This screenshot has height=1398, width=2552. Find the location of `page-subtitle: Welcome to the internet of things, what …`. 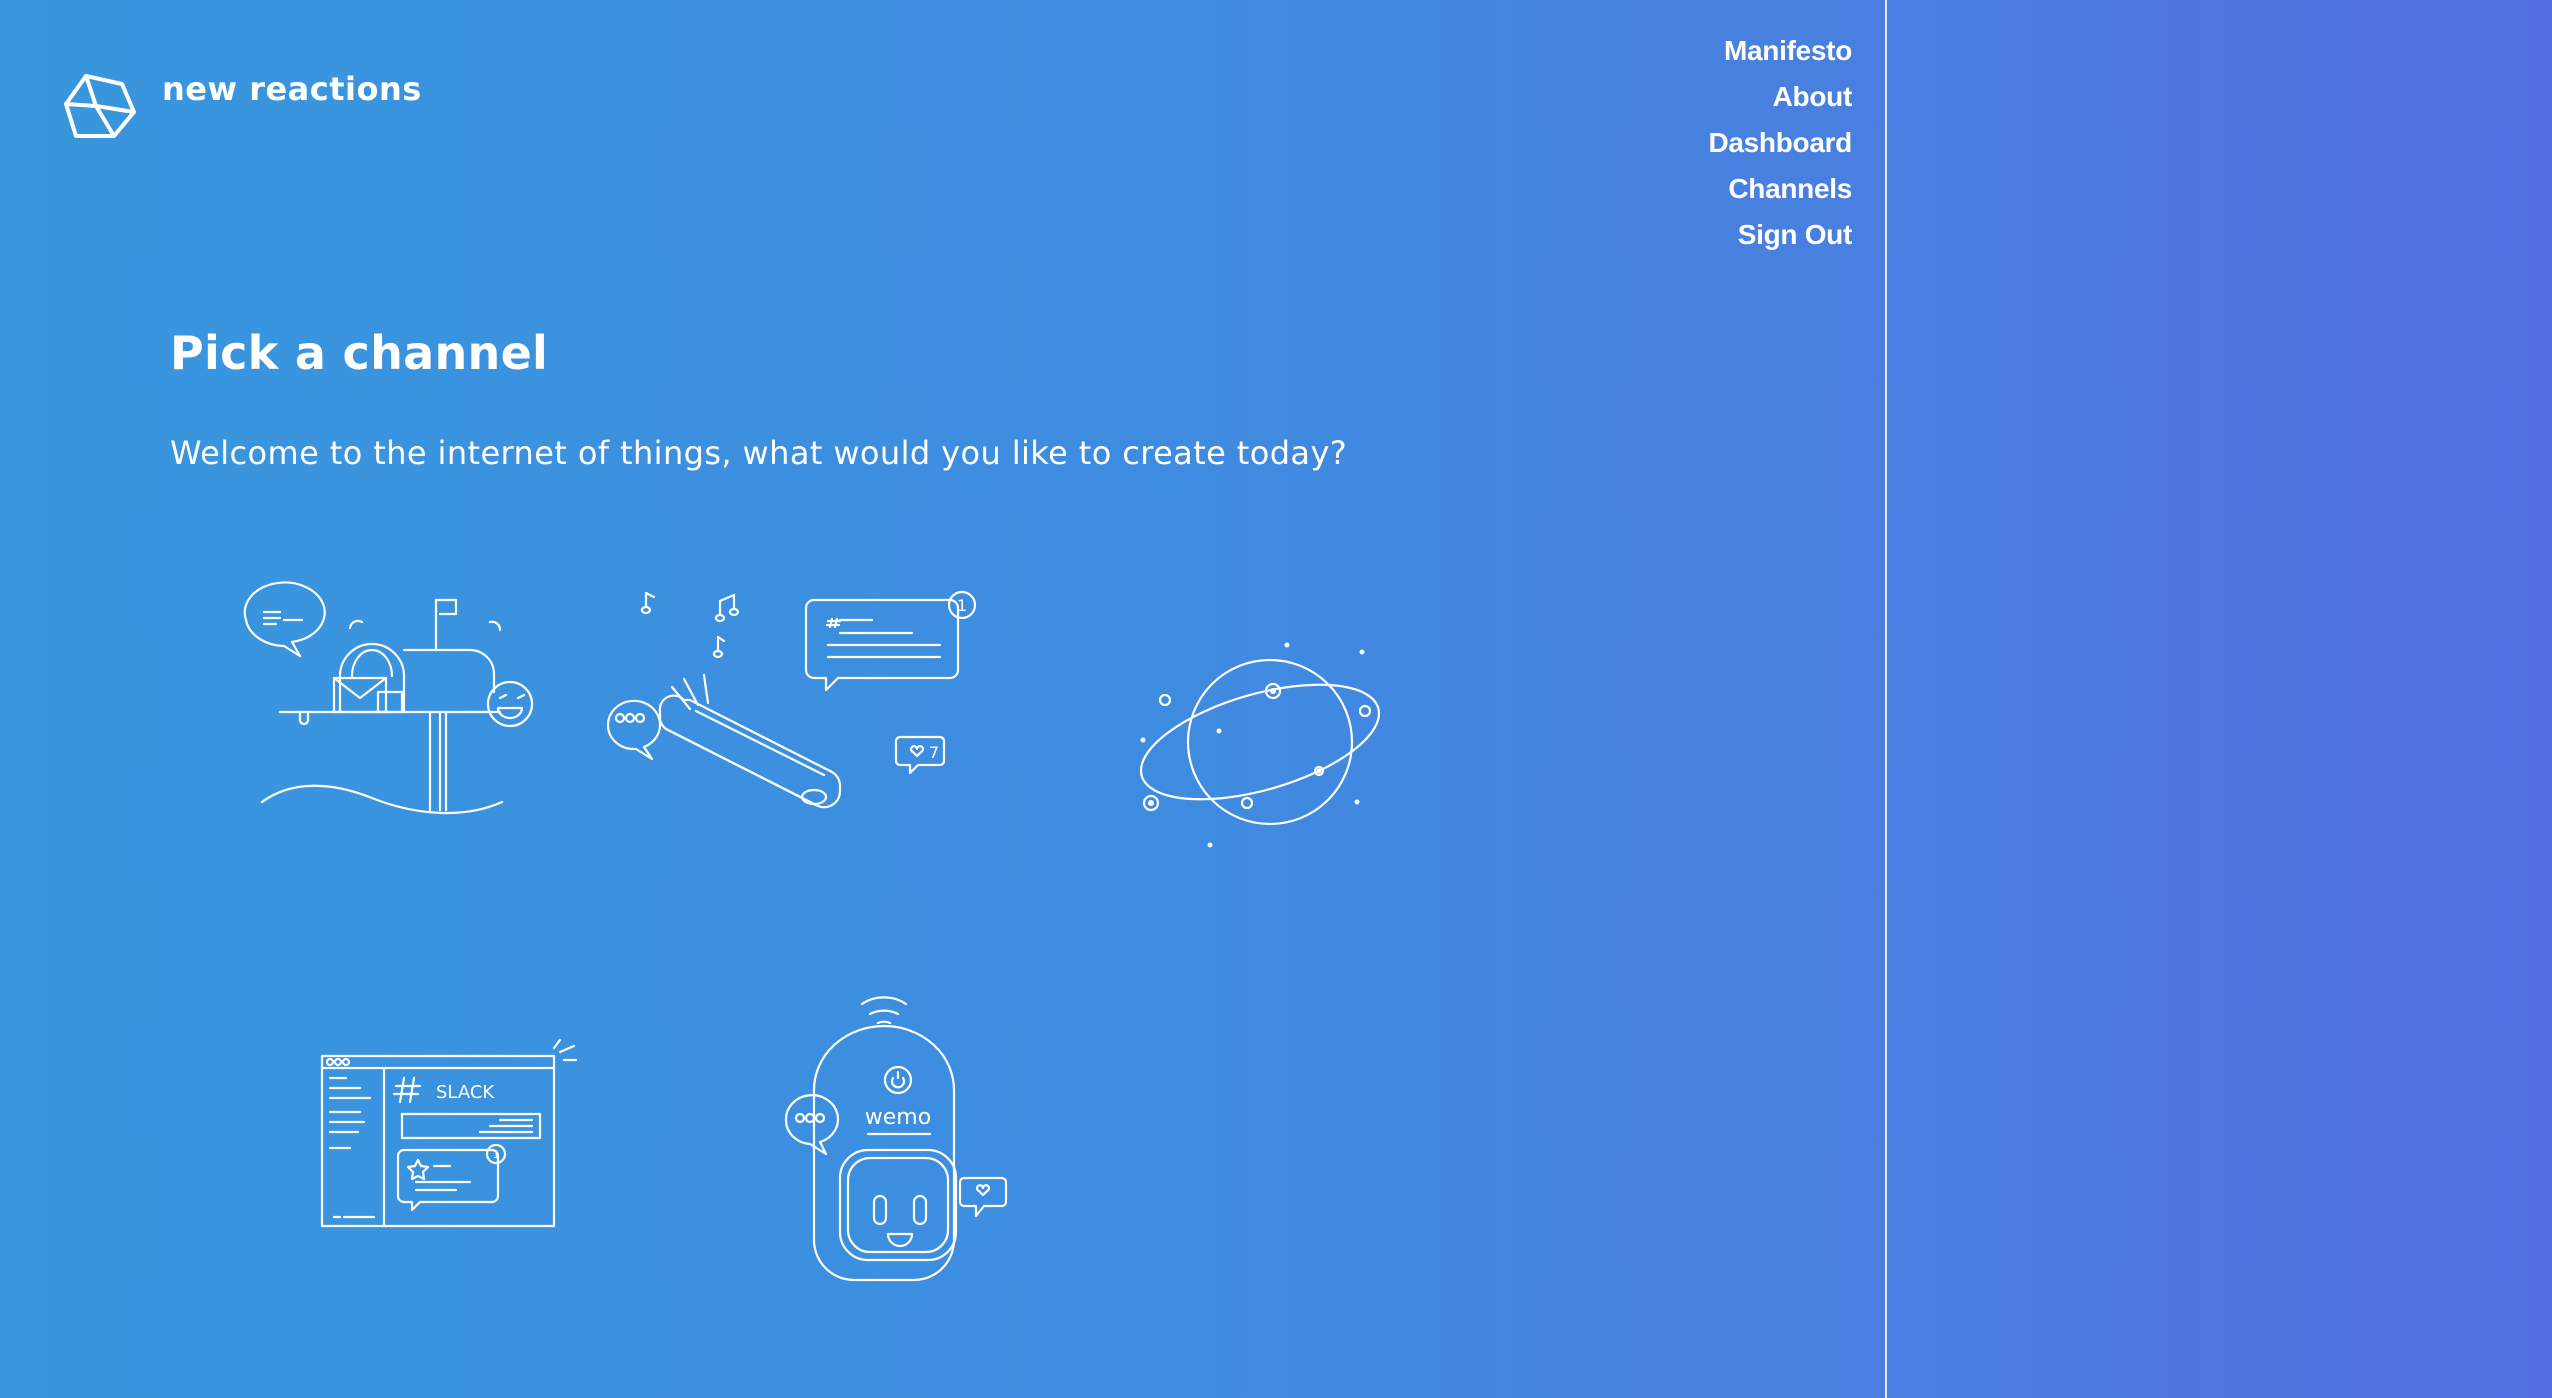

page-subtitle: Welcome to the internet of things, what … is located at coordinates (759, 453).